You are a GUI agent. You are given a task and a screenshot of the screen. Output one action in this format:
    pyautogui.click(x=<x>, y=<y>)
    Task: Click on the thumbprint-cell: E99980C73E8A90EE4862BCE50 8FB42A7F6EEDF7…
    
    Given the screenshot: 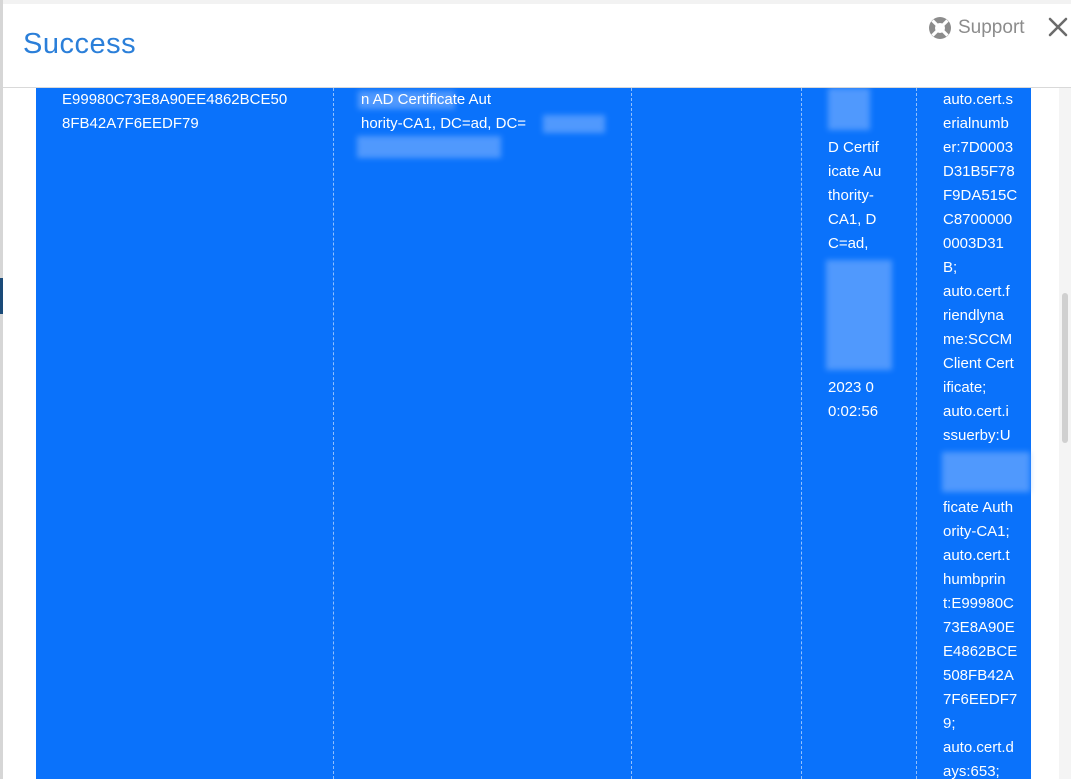 What is the action you would take?
    pyautogui.click(x=175, y=111)
    